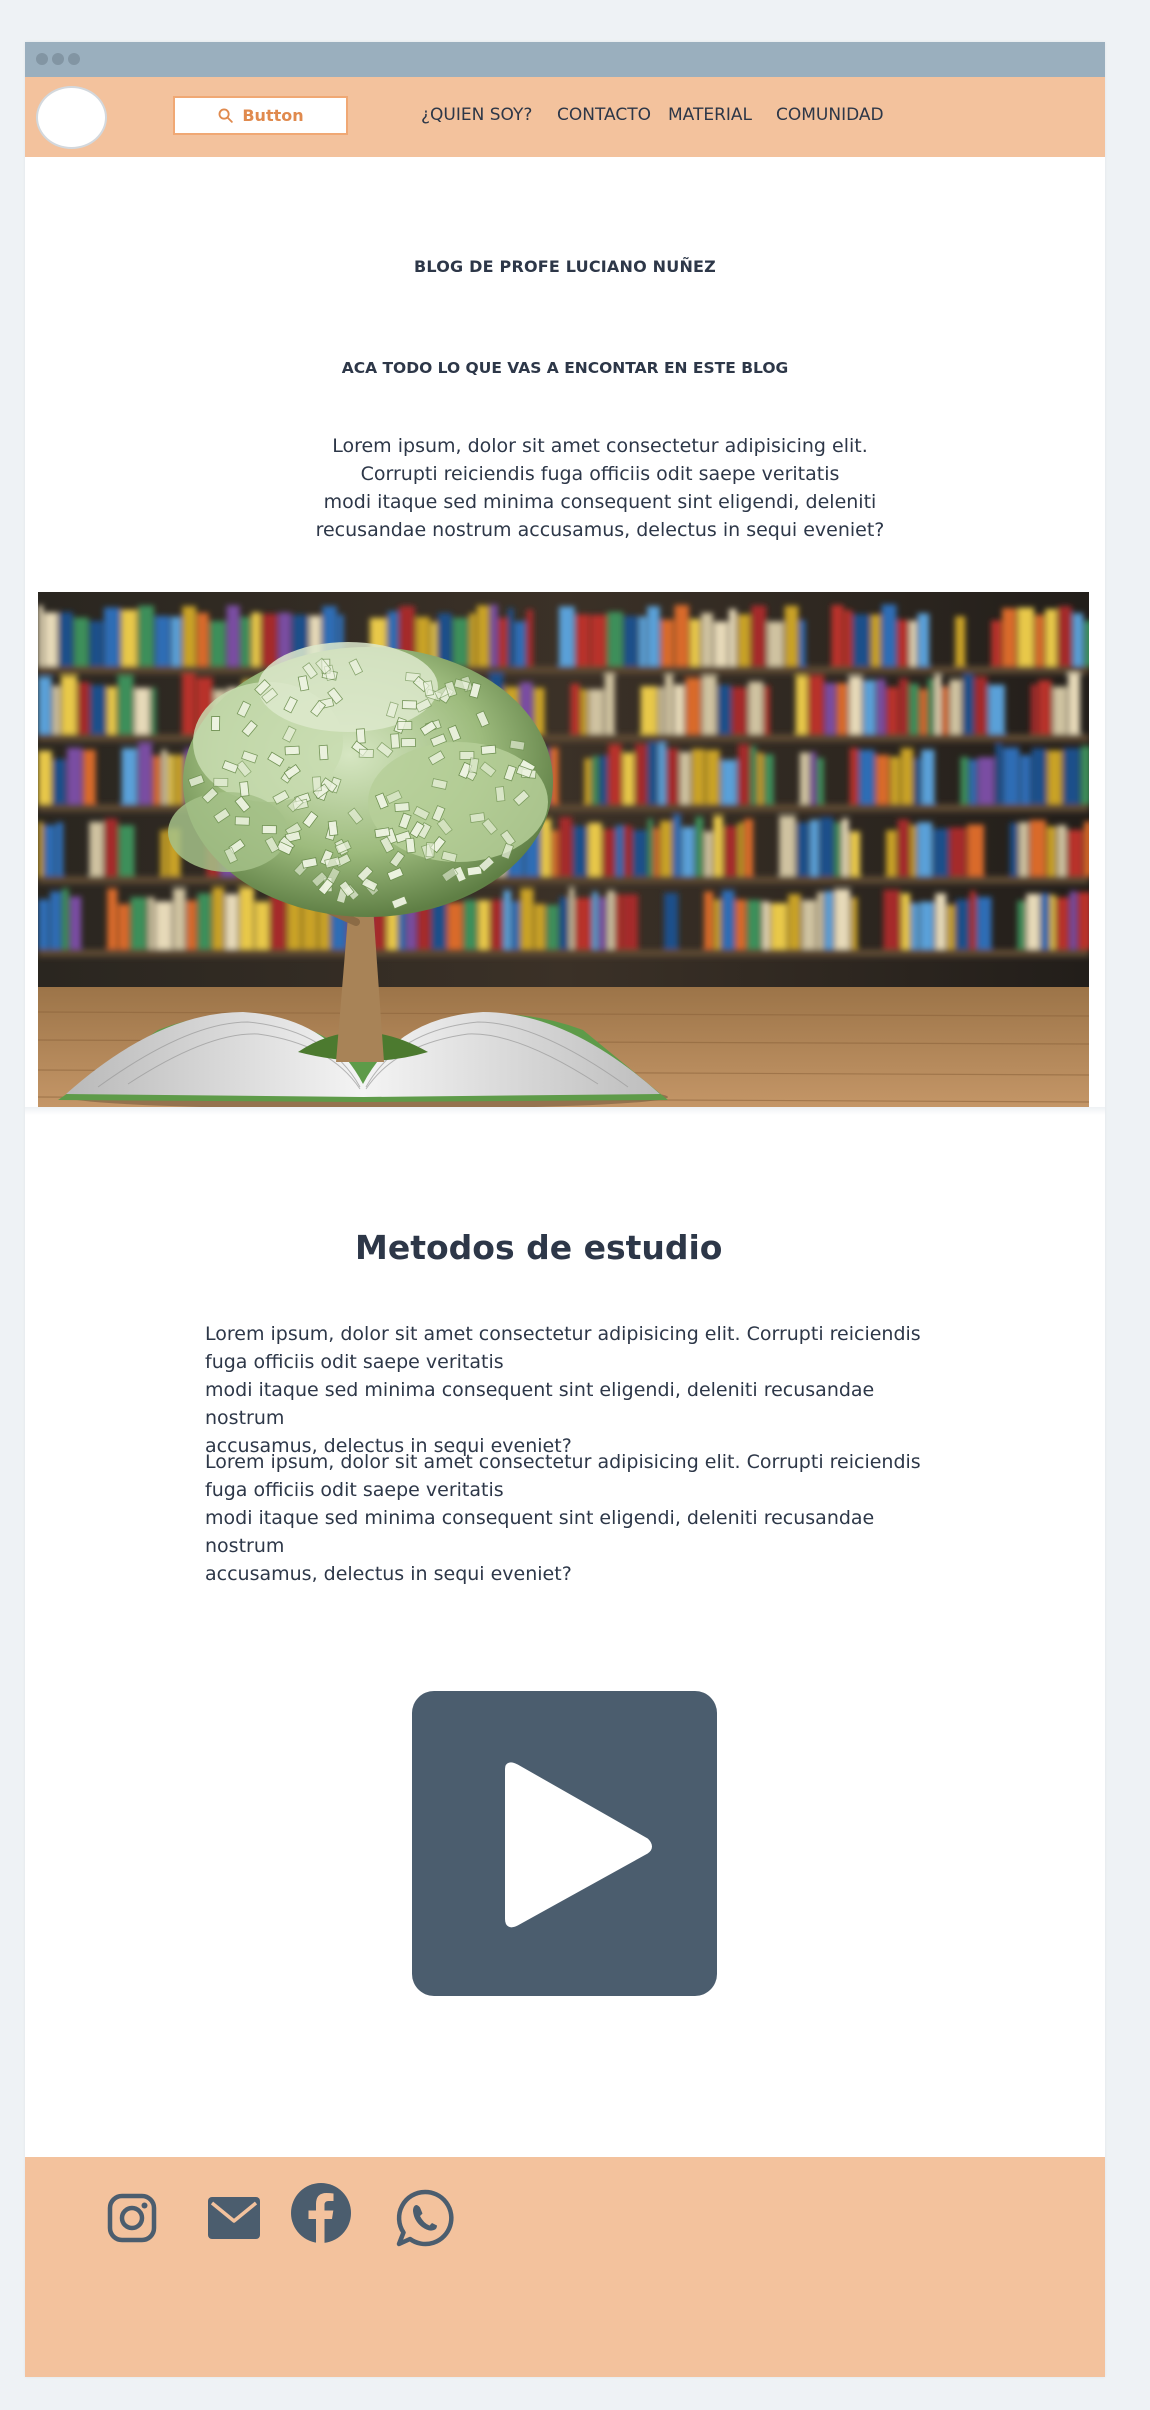 The height and width of the screenshot is (2410, 1150). Describe the element at coordinates (260, 115) in the screenshot. I see `search-button: Button` at that location.